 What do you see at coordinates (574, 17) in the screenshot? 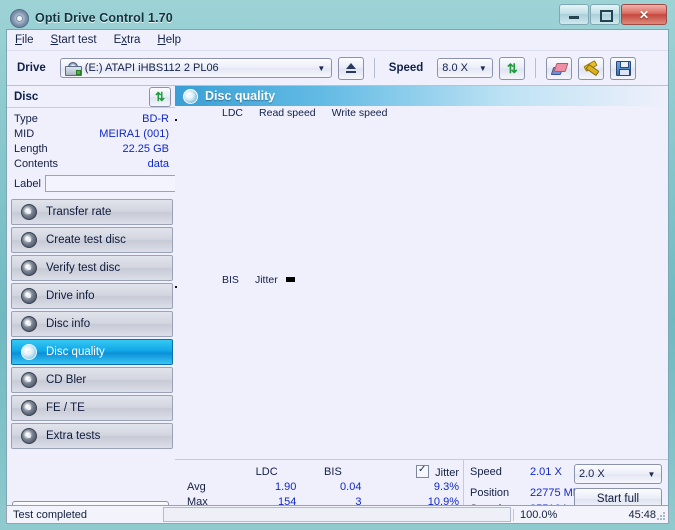
I see `minimize-icon` at bounding box center [574, 17].